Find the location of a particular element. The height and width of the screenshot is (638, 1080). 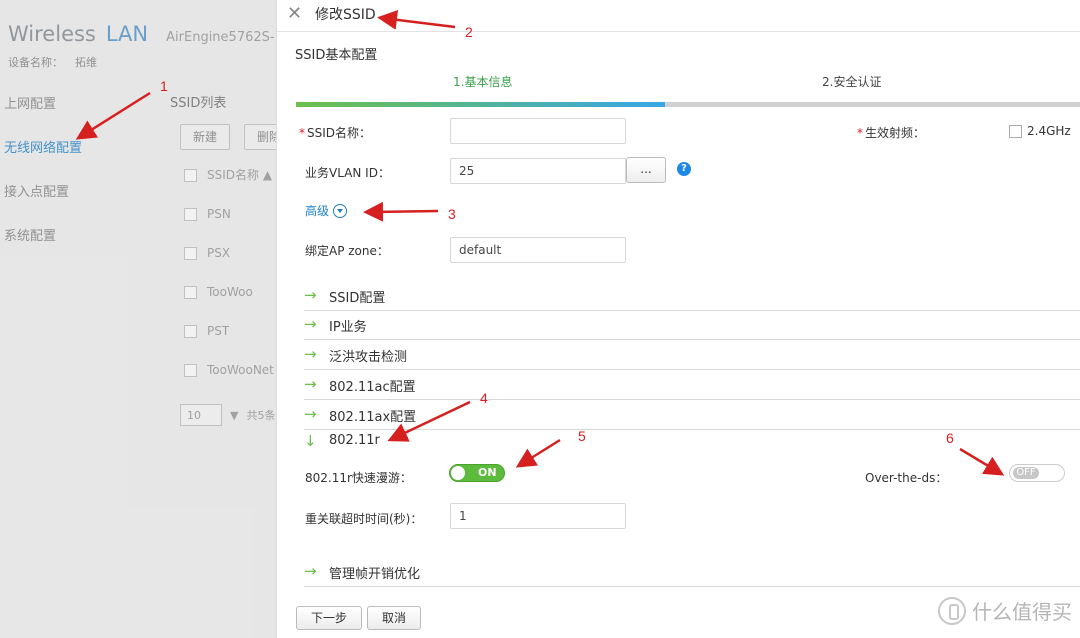

section-label: 802.11ac配置 is located at coordinates (372, 387).